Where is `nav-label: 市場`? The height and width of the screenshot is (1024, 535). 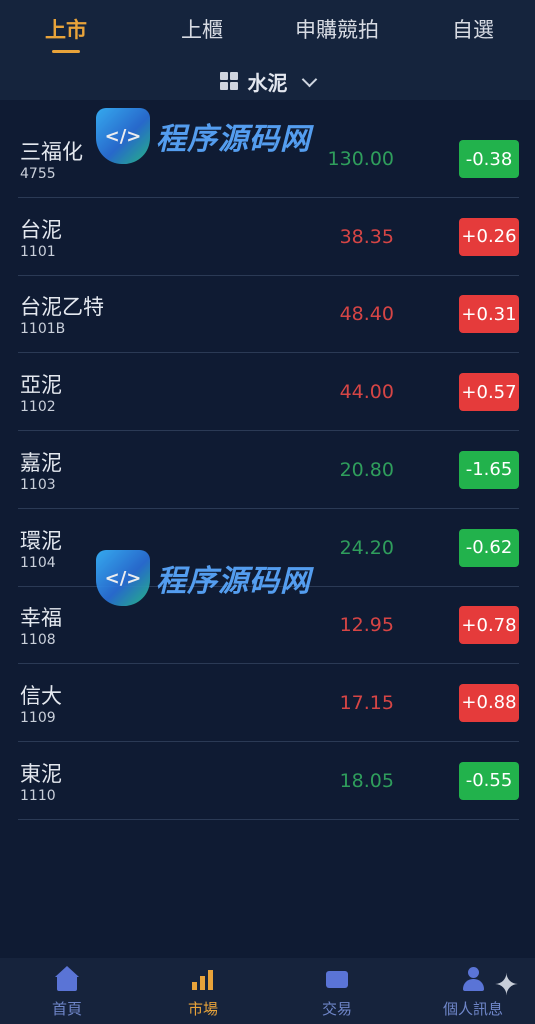 nav-label: 市場 is located at coordinates (202, 1009).